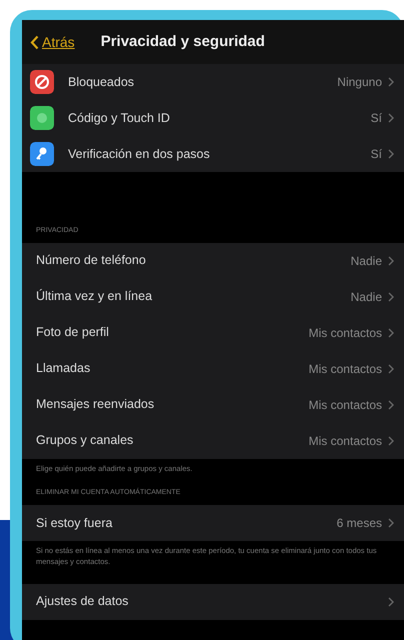 This screenshot has height=640, width=404. Describe the element at coordinates (74, 523) in the screenshot. I see `row-label: Si estoy fuera` at that location.